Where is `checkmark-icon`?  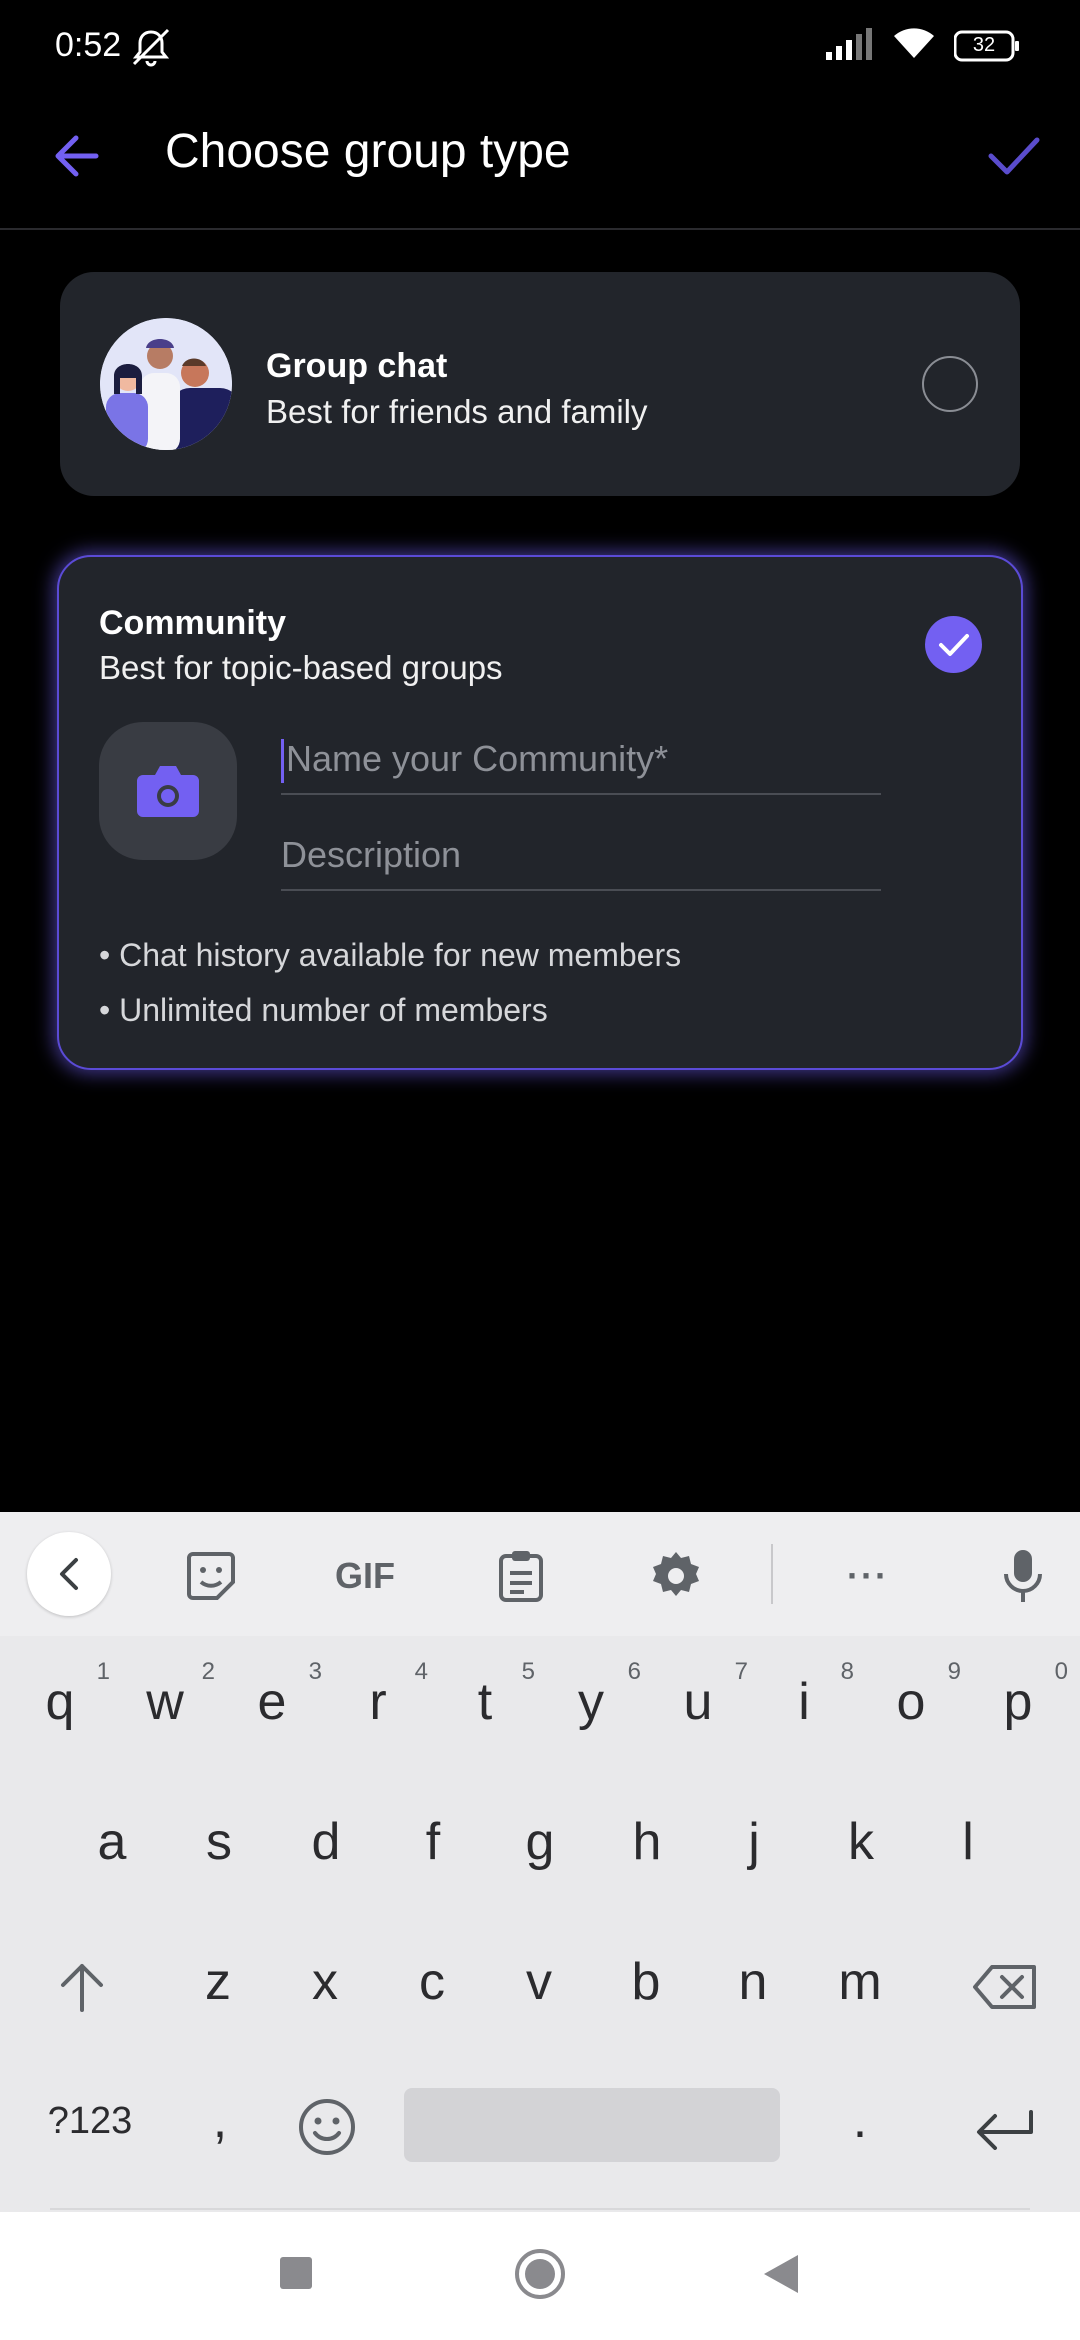
checkmark-icon is located at coordinates (1014, 156).